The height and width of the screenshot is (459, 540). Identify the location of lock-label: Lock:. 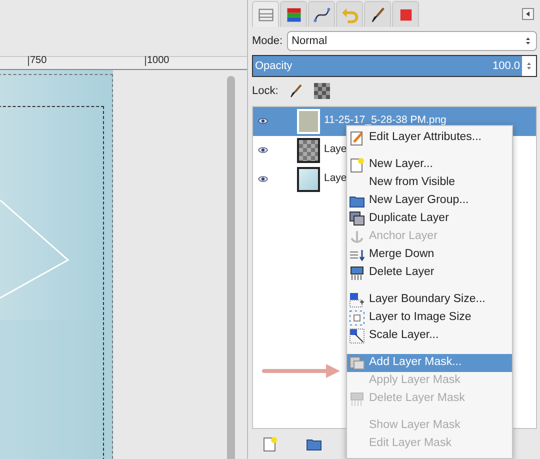
(265, 91).